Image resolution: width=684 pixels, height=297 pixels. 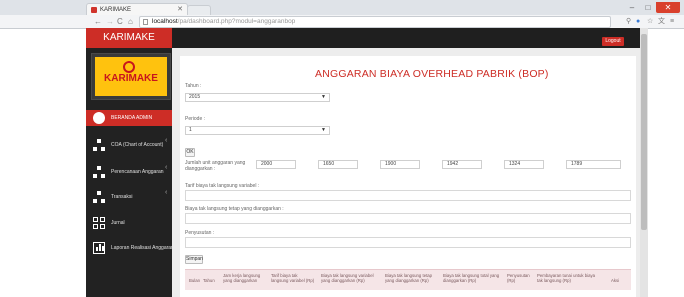 I want to click on sidebar-item-label: Transaksi, so click(x=122, y=197).